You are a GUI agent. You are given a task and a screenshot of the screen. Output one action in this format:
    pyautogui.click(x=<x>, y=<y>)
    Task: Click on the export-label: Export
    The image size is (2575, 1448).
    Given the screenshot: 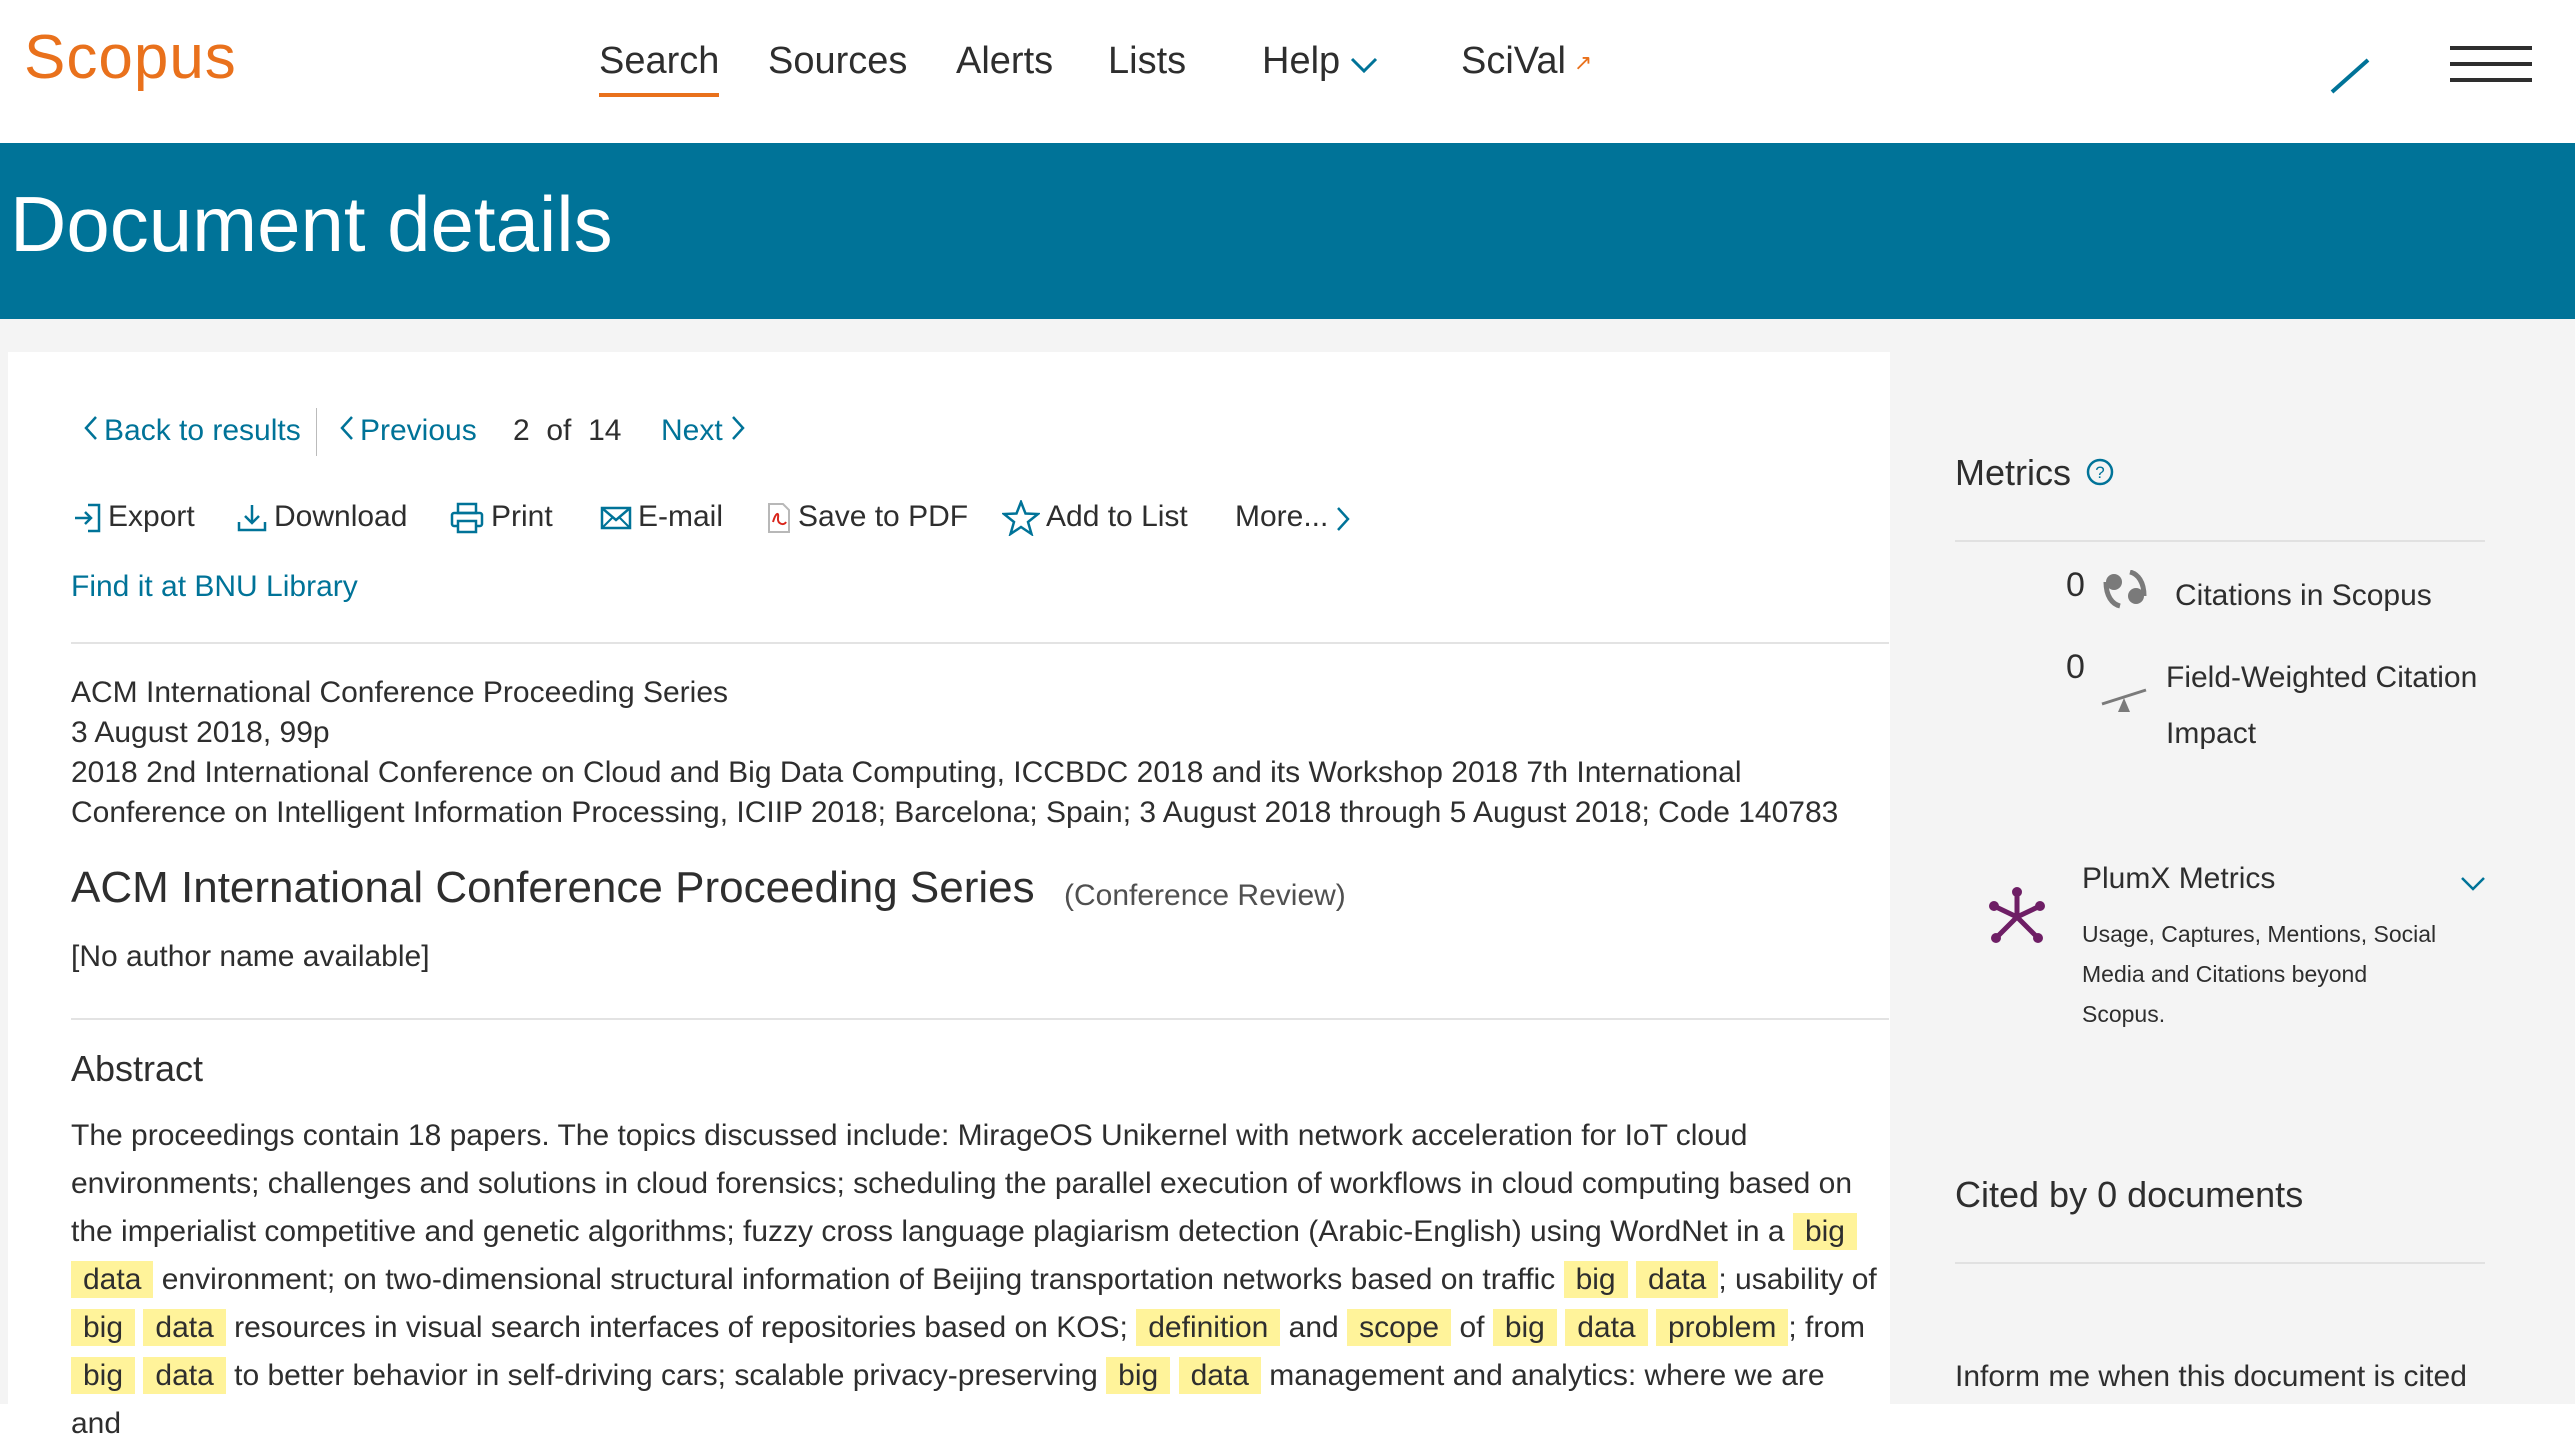 What is the action you would take?
    pyautogui.click(x=151, y=516)
    